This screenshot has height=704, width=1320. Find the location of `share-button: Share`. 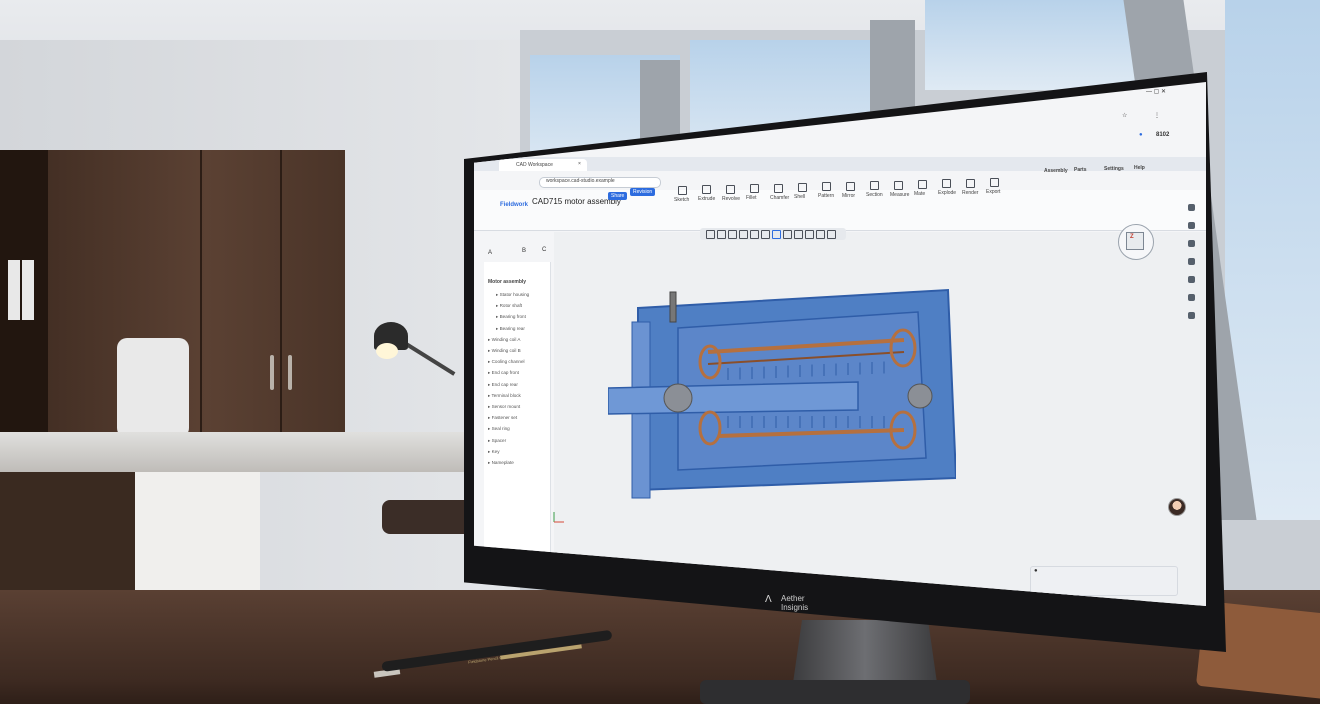

share-button: Share is located at coordinates (618, 196).